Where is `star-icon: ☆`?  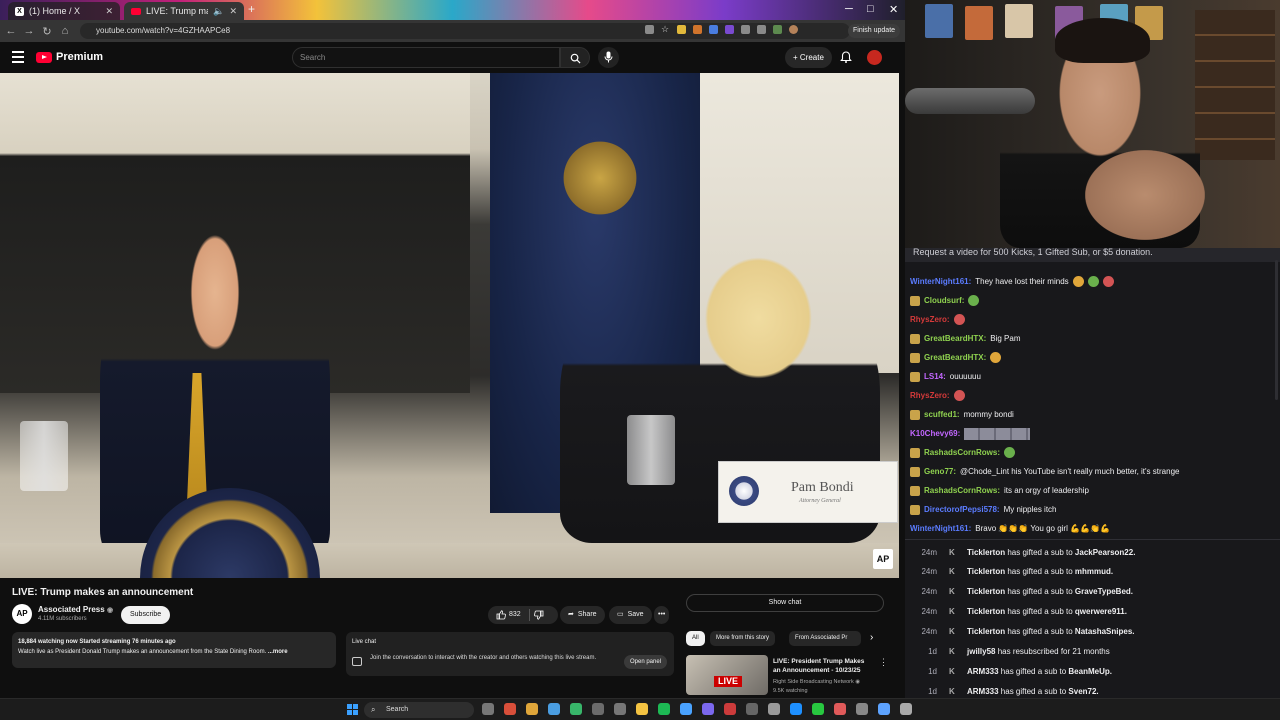 star-icon: ☆ is located at coordinates (665, 29).